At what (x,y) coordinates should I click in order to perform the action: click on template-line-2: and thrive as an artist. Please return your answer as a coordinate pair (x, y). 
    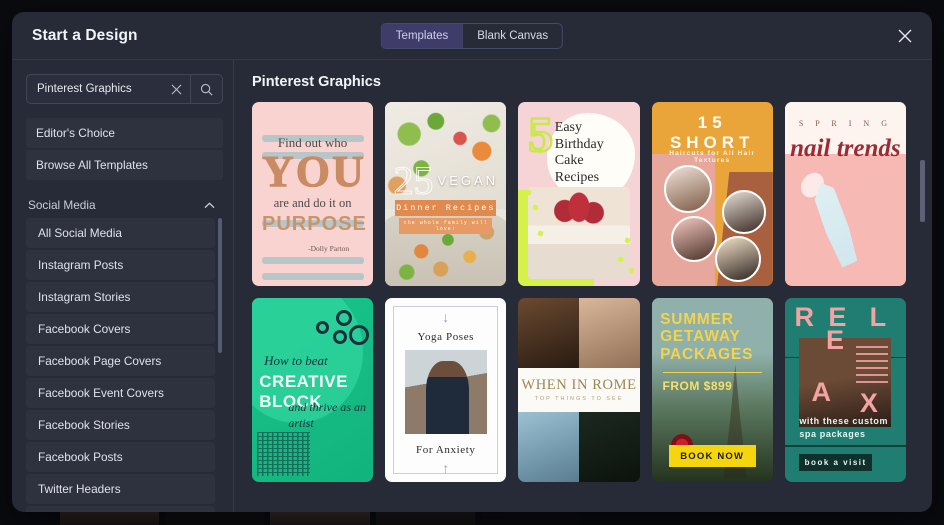
    Looking at the image, I should click on (327, 415).